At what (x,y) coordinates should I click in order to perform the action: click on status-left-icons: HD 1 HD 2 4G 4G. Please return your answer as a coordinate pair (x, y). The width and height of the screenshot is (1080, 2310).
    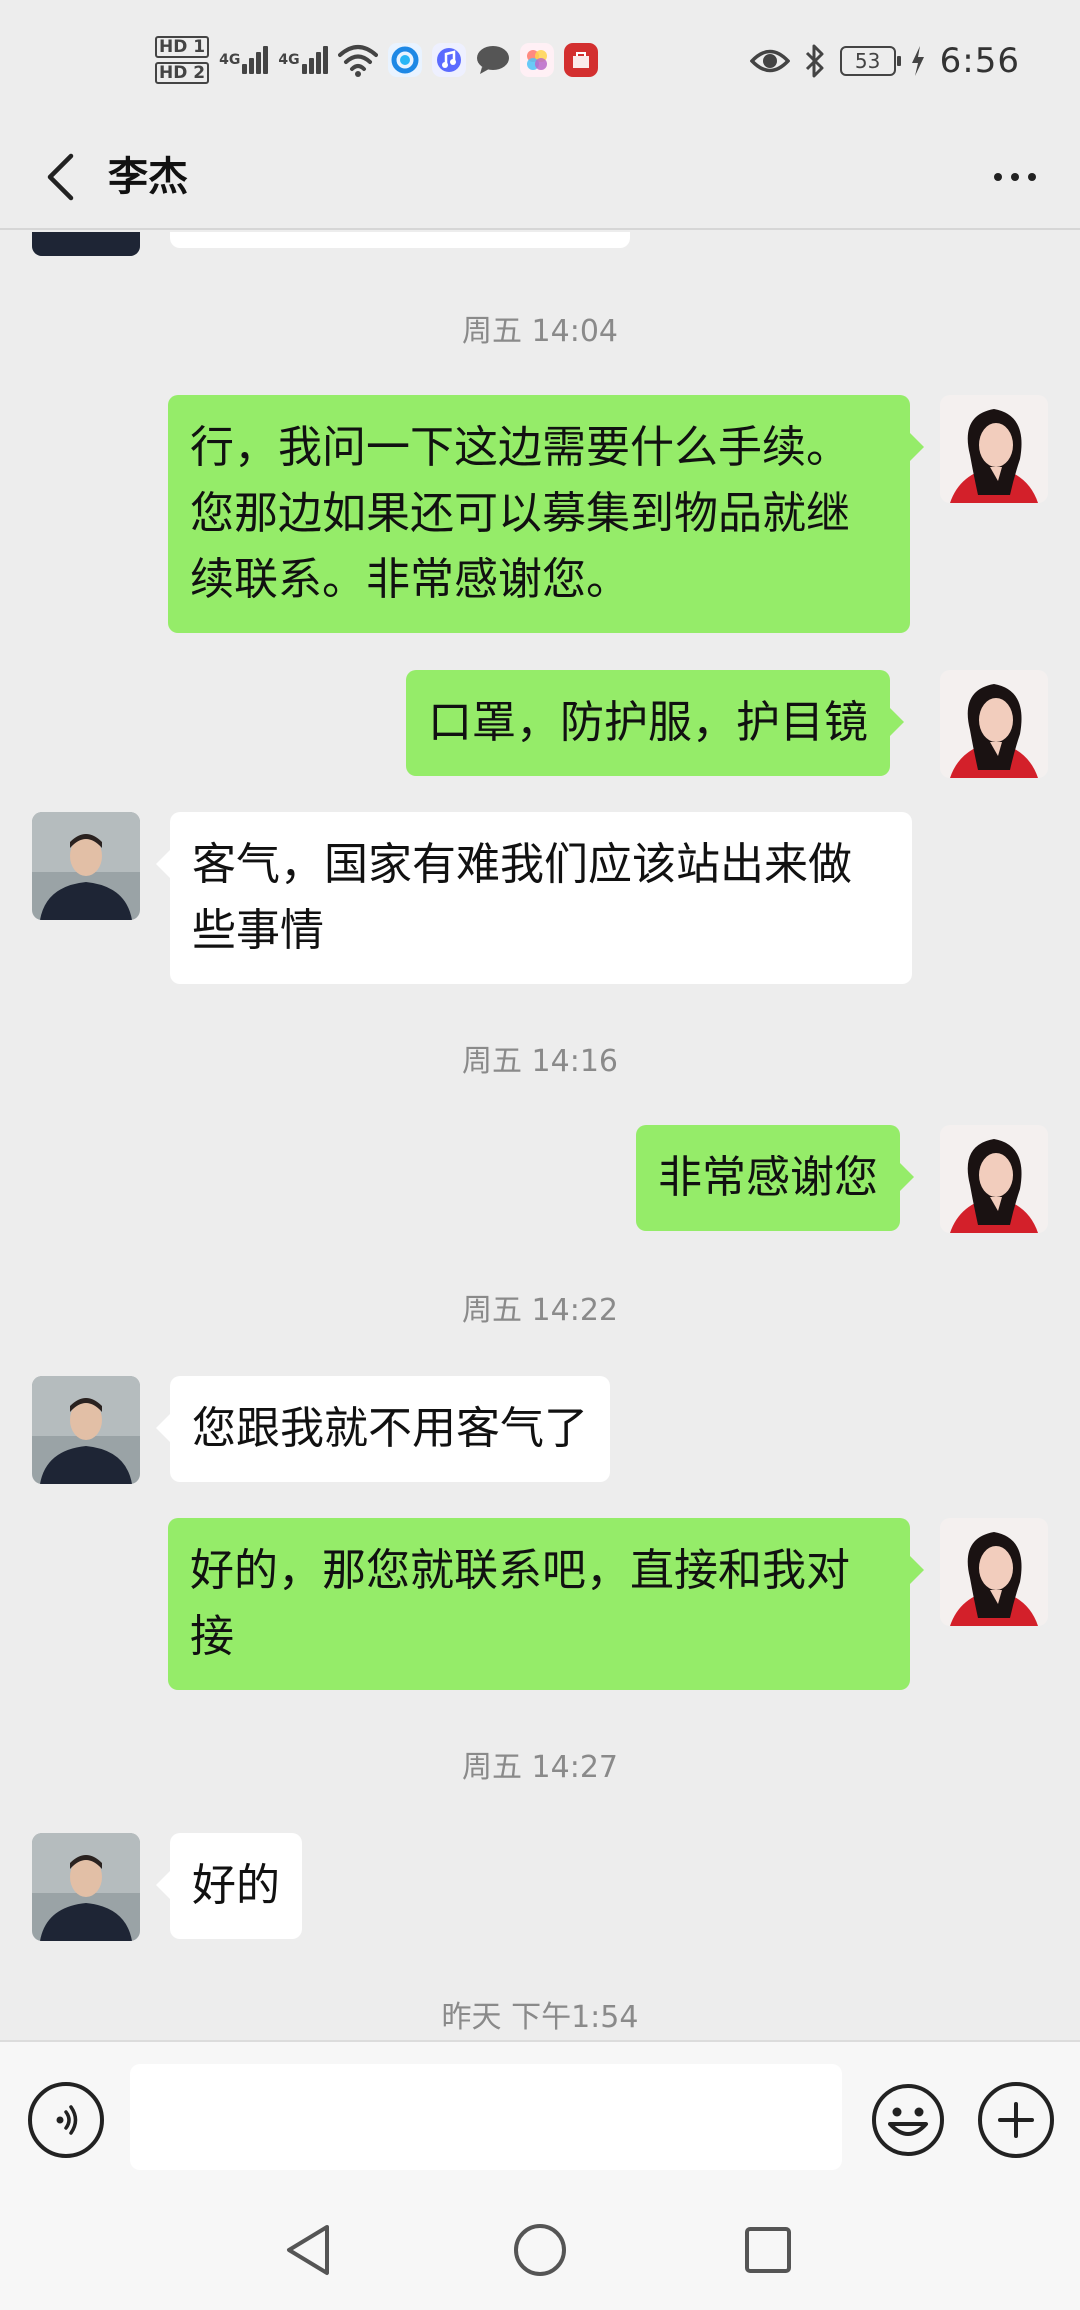
    Looking at the image, I should click on (376, 60).